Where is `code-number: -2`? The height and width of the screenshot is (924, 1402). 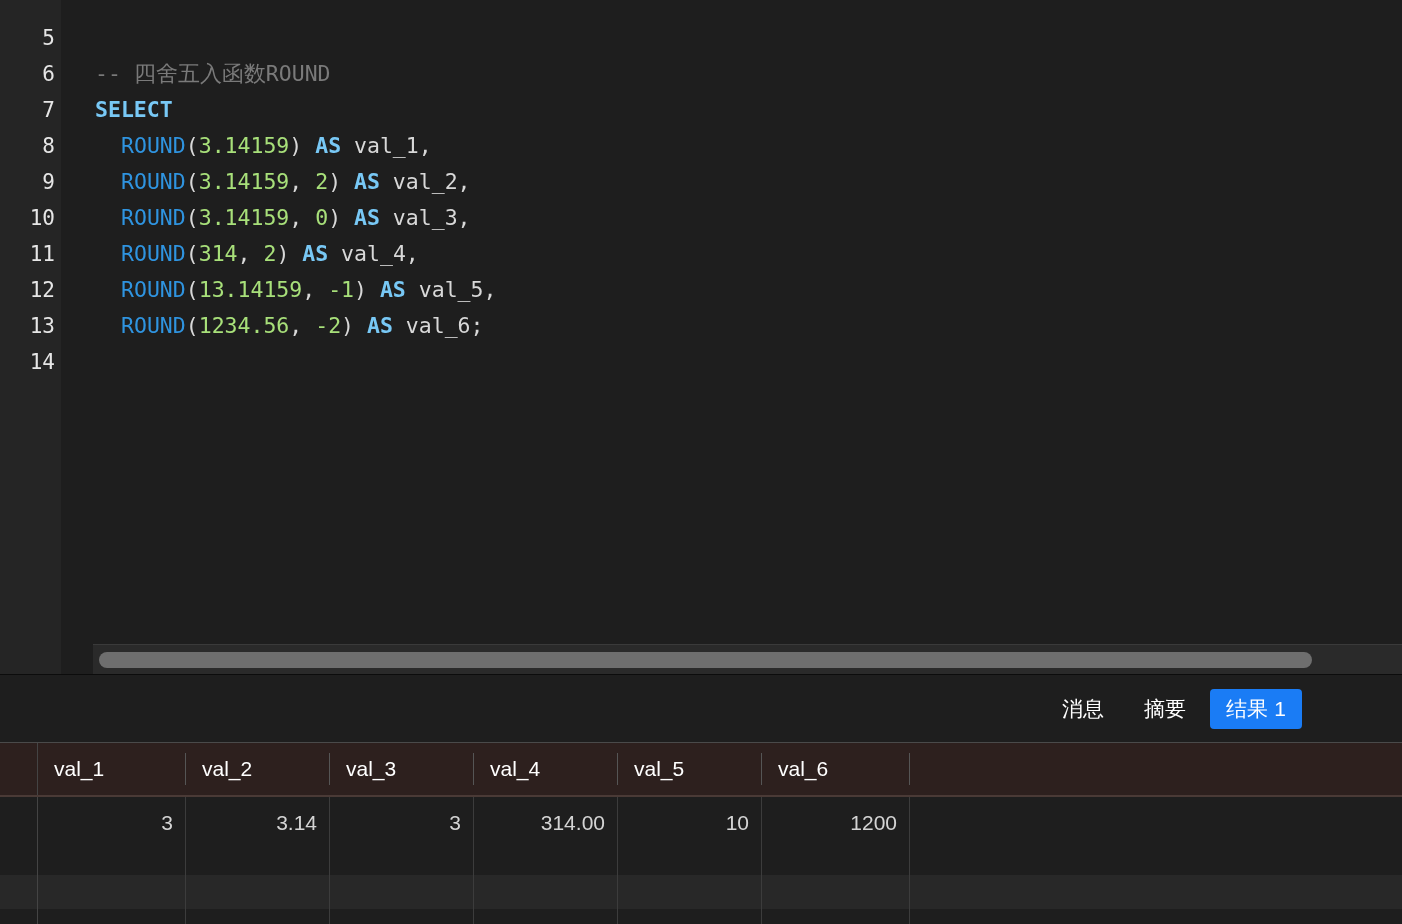 code-number: -2 is located at coordinates (328, 326).